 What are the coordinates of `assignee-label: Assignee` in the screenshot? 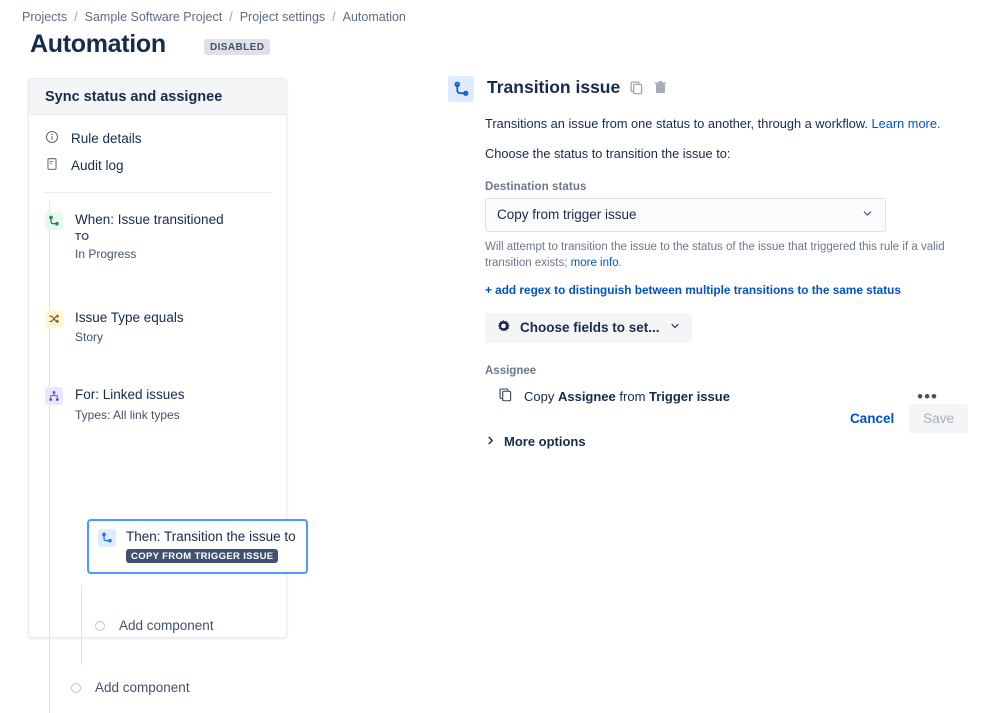 It's located at (511, 370).